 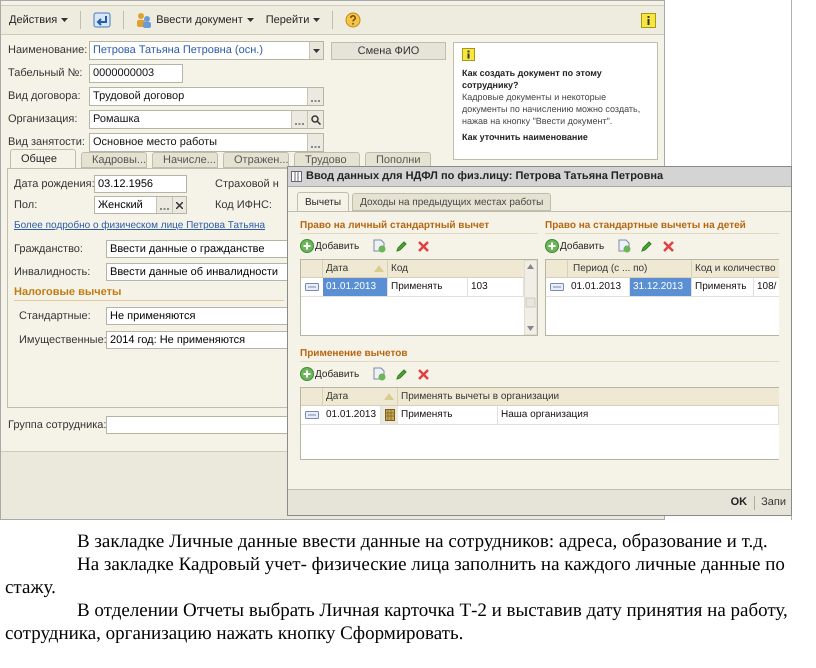 I want to click on dropdown-button, so click(x=316, y=50).